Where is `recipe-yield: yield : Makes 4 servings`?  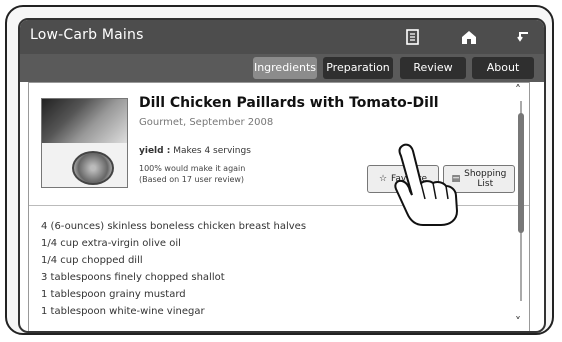 recipe-yield: yield : Makes 4 servings is located at coordinates (195, 151).